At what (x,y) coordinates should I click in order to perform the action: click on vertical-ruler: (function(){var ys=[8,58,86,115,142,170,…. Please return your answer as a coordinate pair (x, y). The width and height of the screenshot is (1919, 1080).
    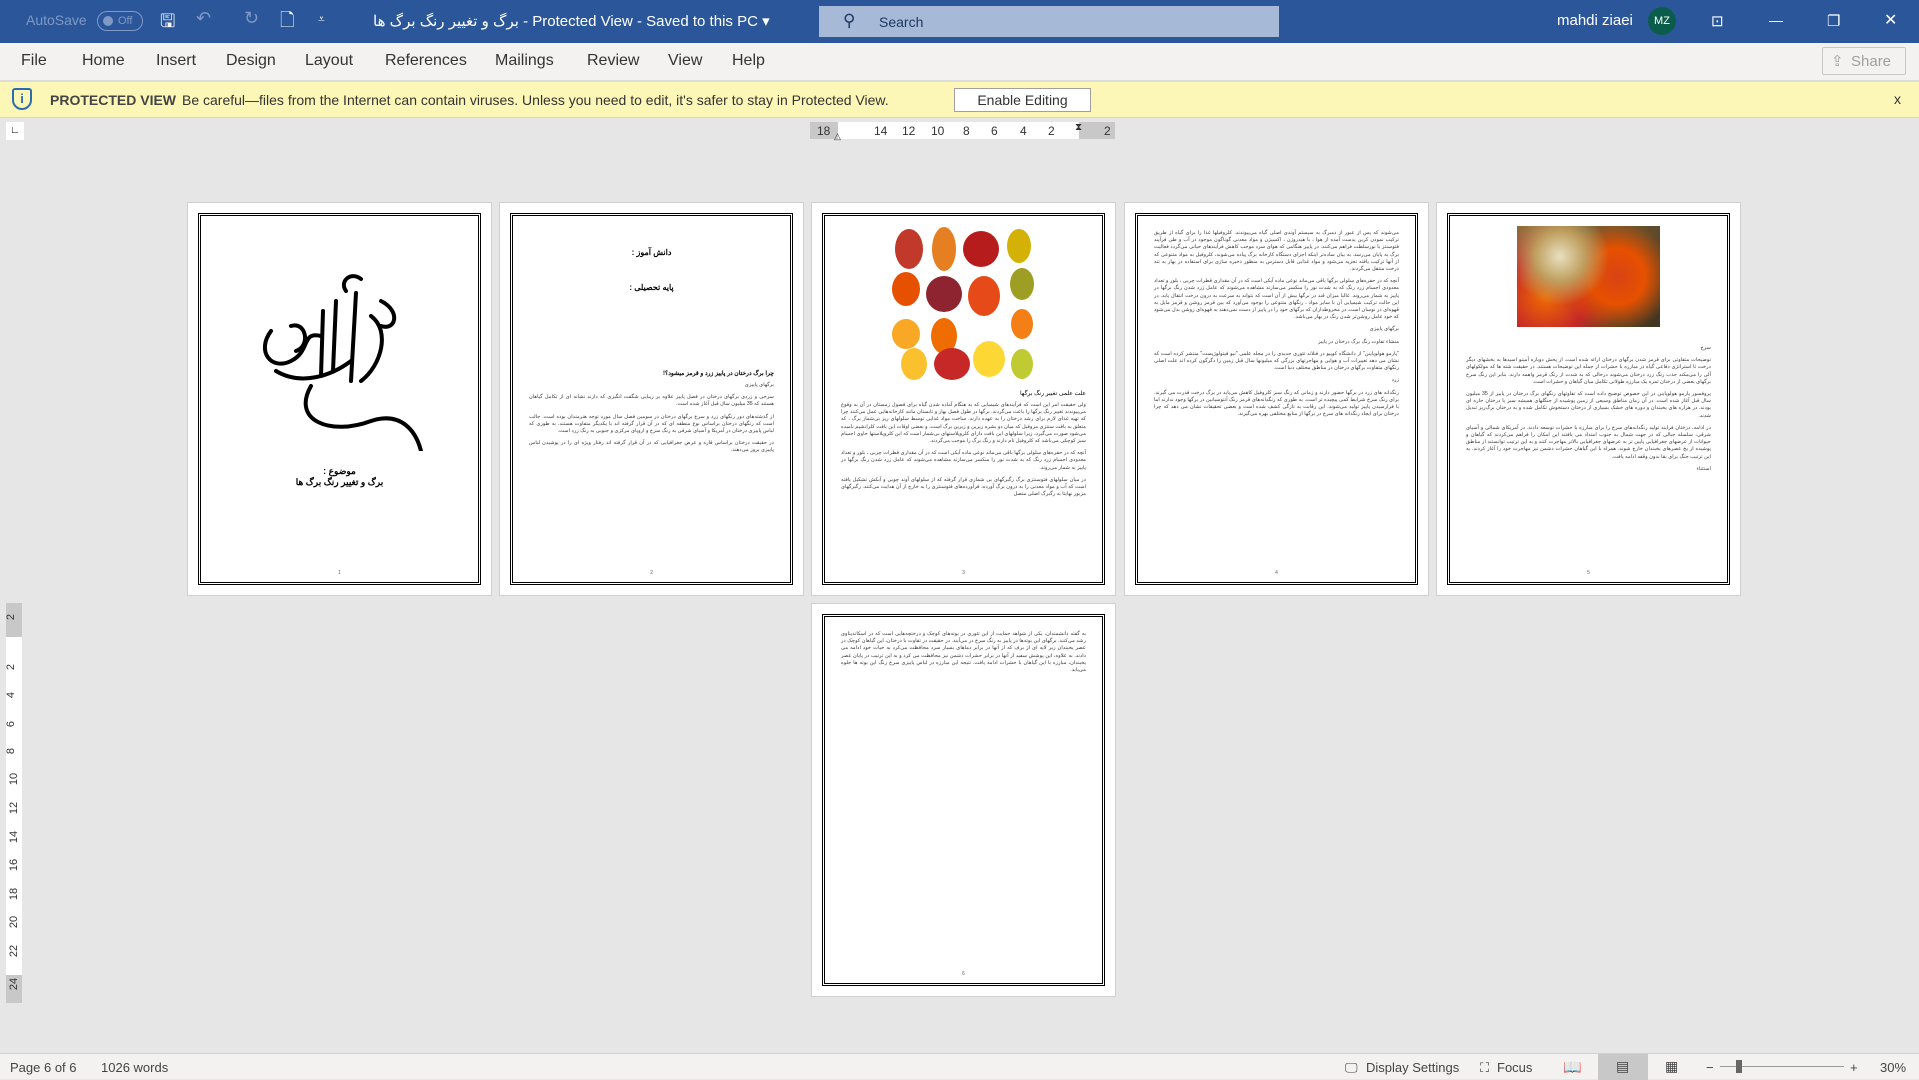
    Looking at the image, I should click on (13, 803).